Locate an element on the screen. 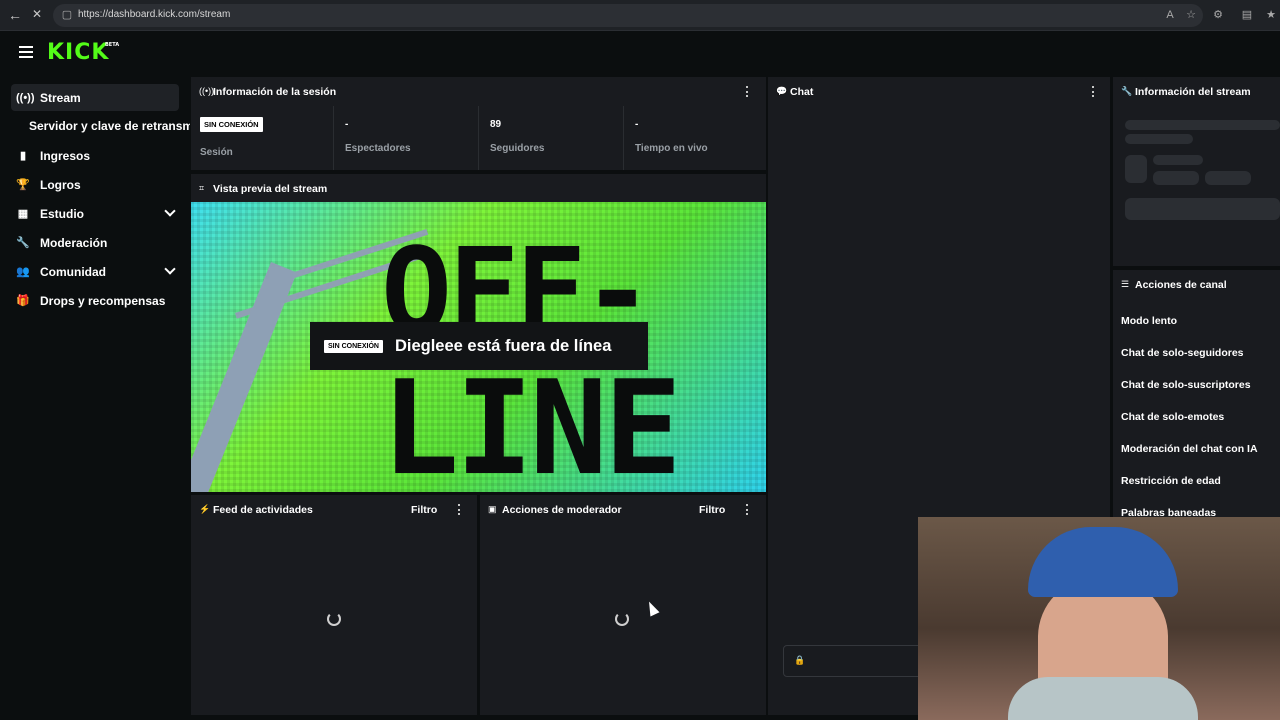 This screenshot has height=720, width=1280. bar-chart-icon: ▮ is located at coordinates (23, 156).